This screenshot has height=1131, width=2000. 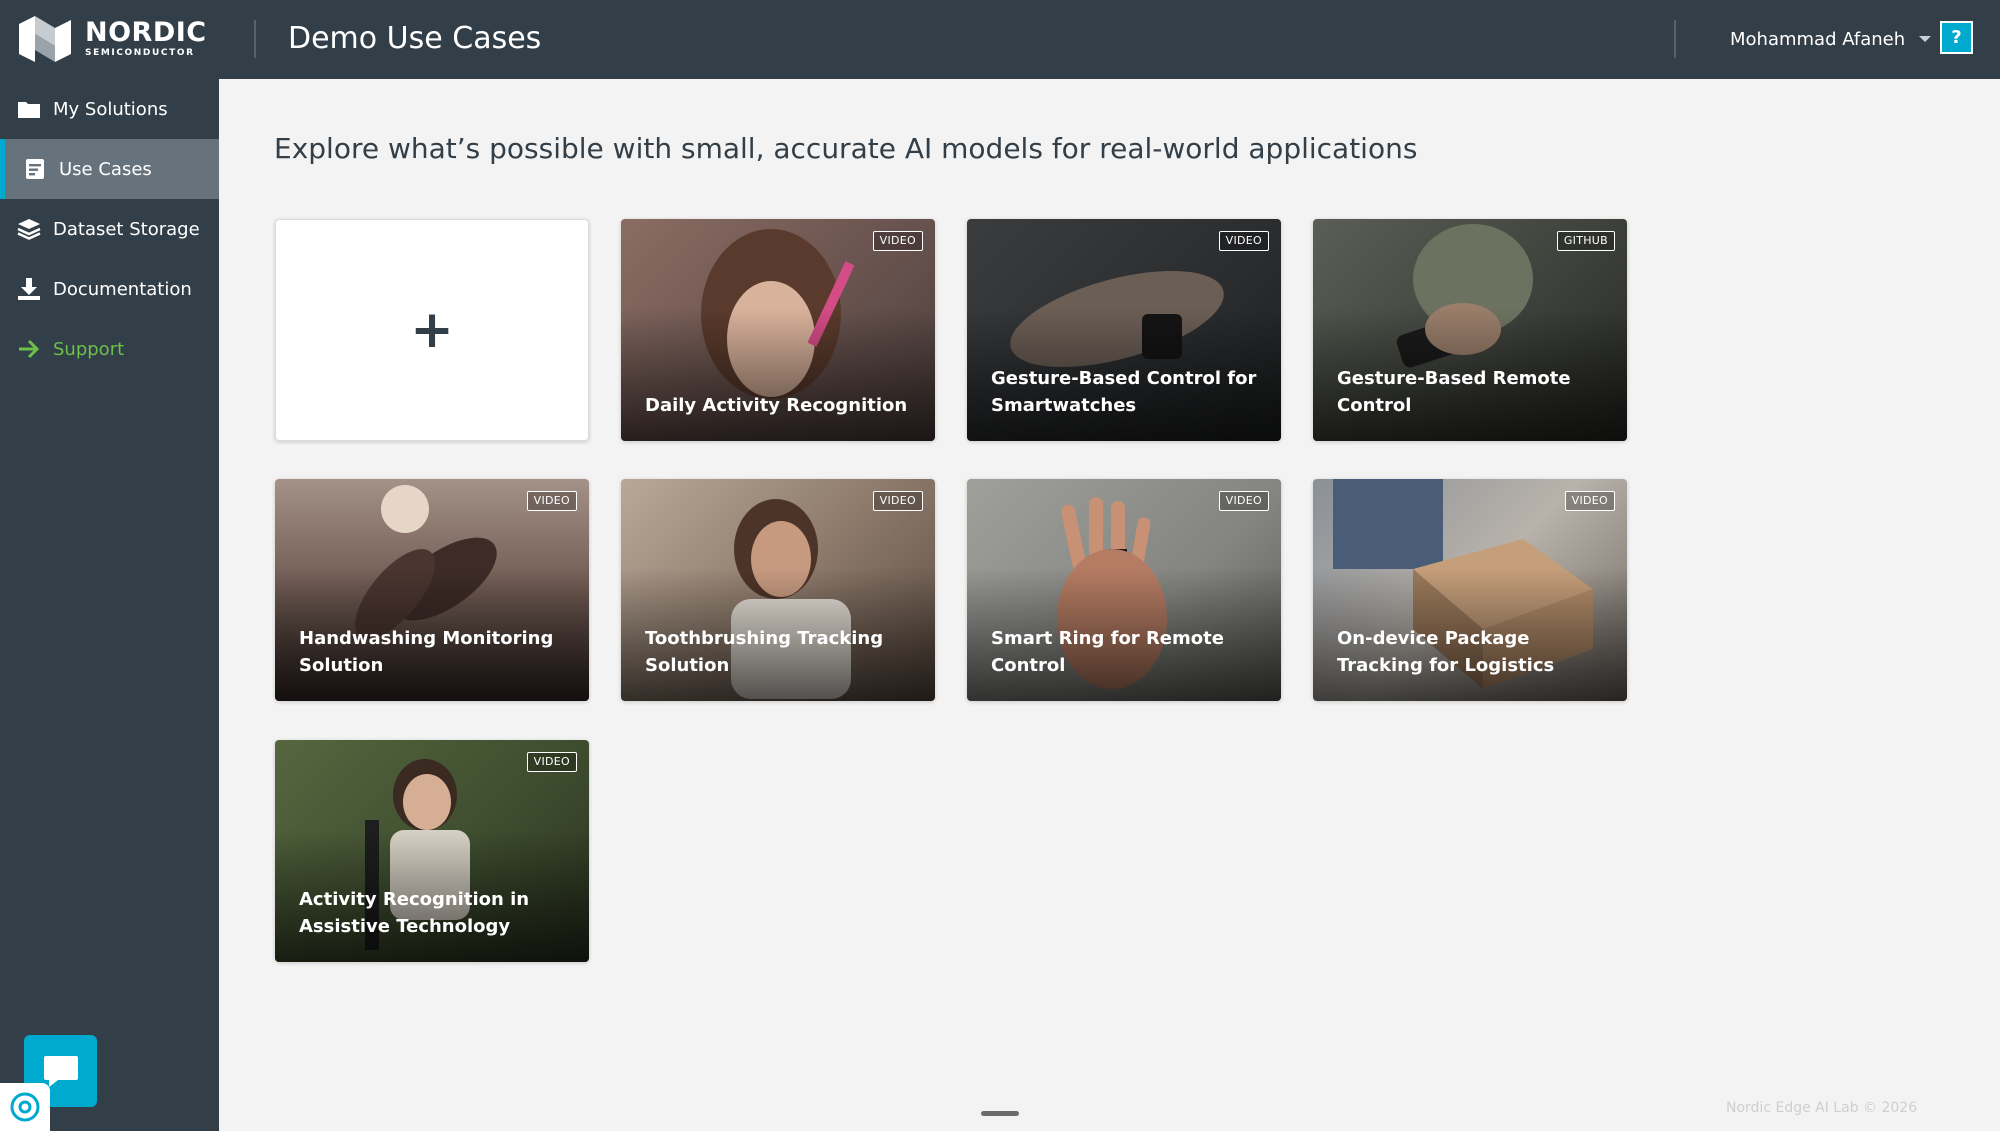 What do you see at coordinates (89, 349) in the screenshot?
I see `sidebar-item-label: Support` at bounding box center [89, 349].